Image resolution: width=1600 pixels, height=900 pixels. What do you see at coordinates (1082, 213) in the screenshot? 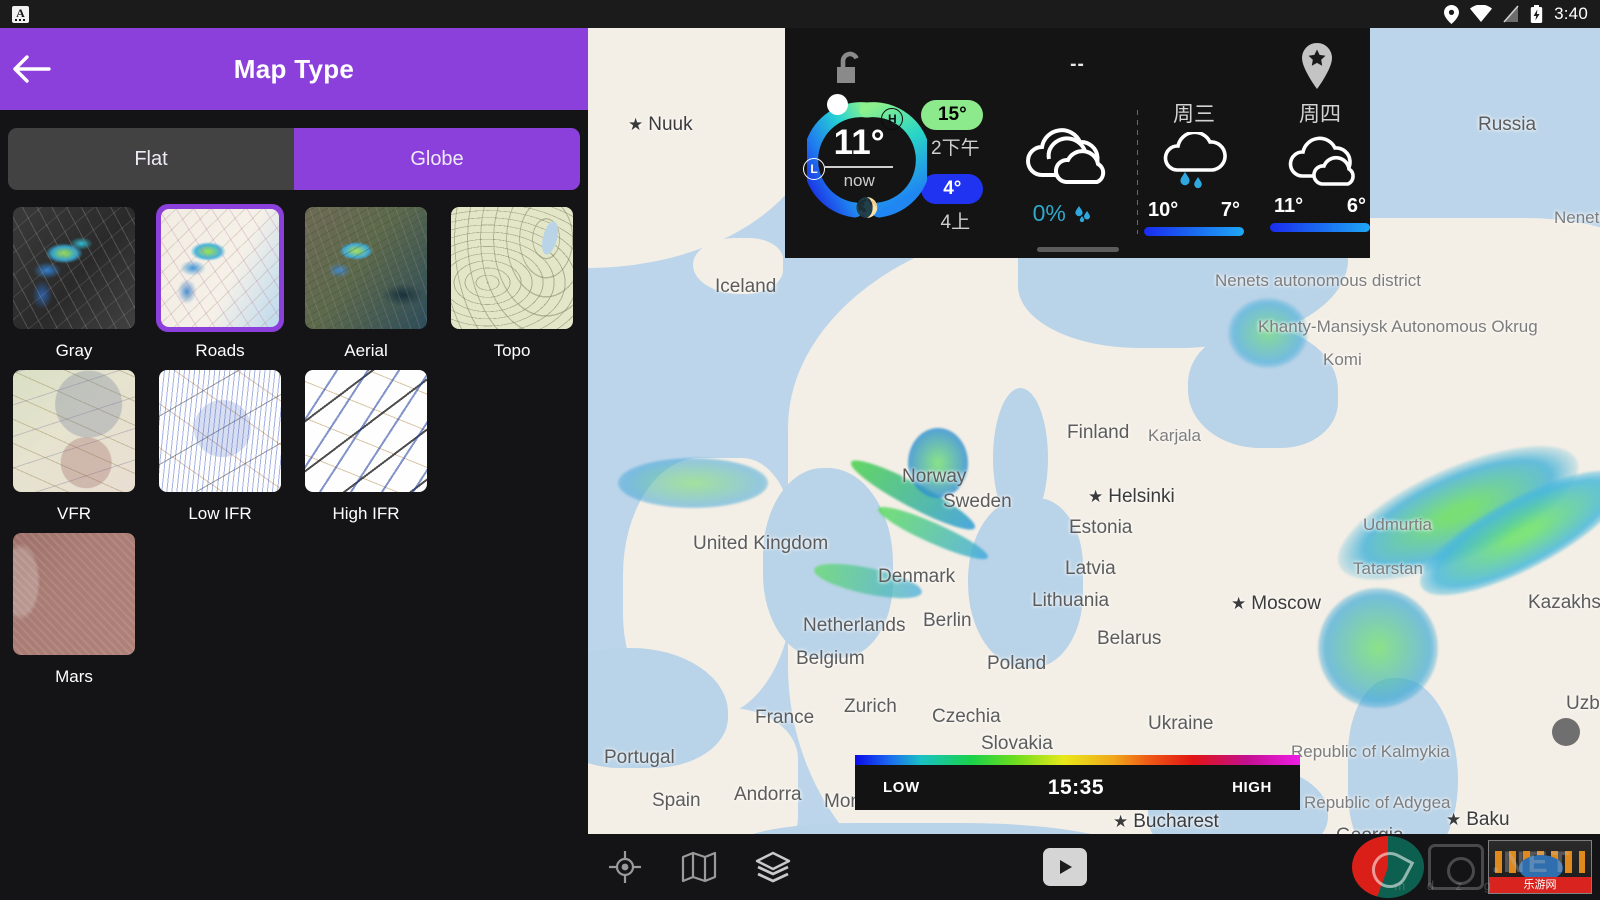
I see `raindrops-icon` at bounding box center [1082, 213].